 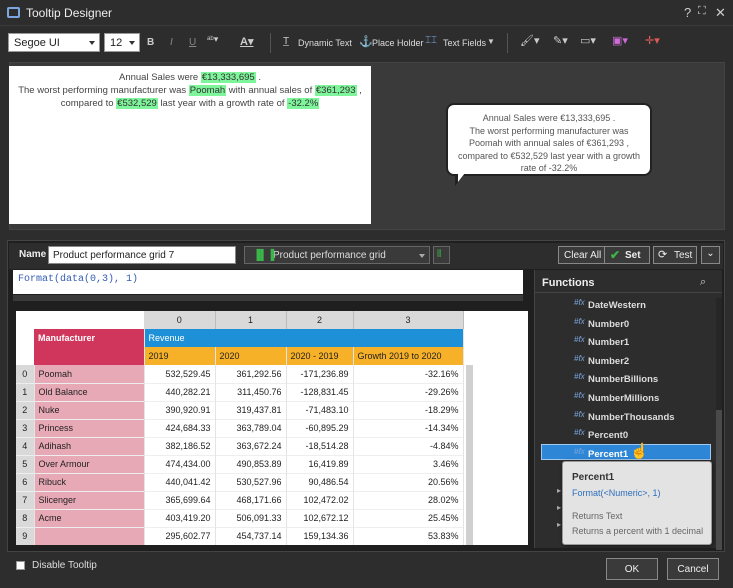 I want to click on shape-icon: ▣▾, so click(x=620, y=40).